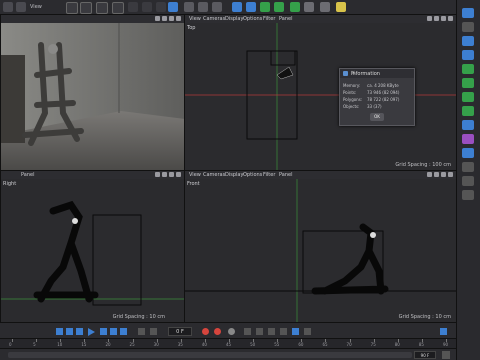  Describe the element at coordinates (295, 331) in the screenshot. I see `point-level-icon` at that location.